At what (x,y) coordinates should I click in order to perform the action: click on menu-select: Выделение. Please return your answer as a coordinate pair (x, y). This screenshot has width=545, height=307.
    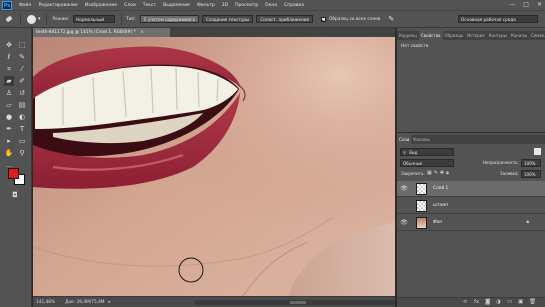
    Looking at the image, I should click on (176, 5).